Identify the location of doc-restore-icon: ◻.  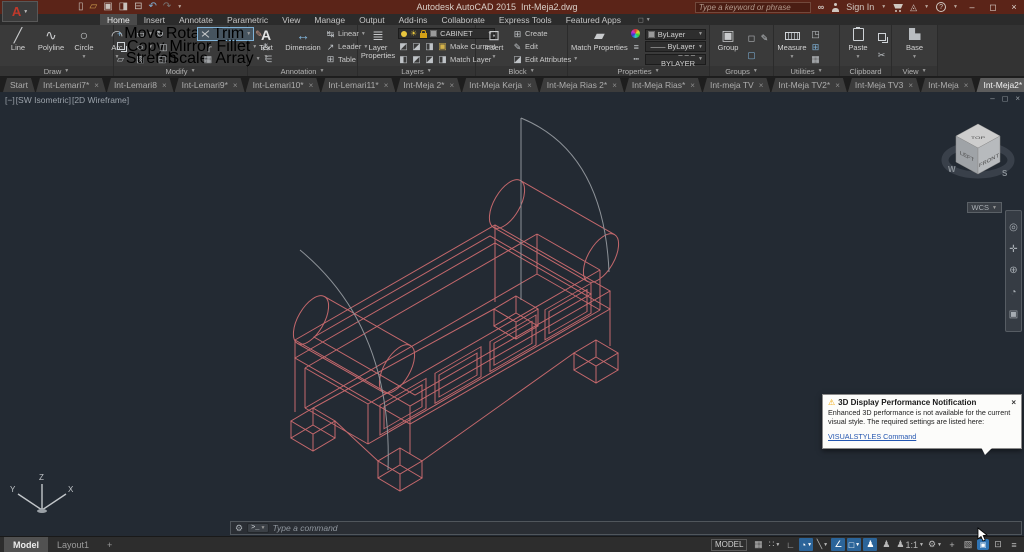
(1005, 98).